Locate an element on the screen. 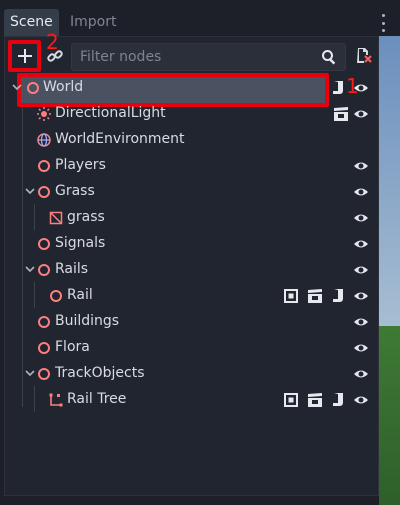  3d-viewport is located at coordinates (389, 270).